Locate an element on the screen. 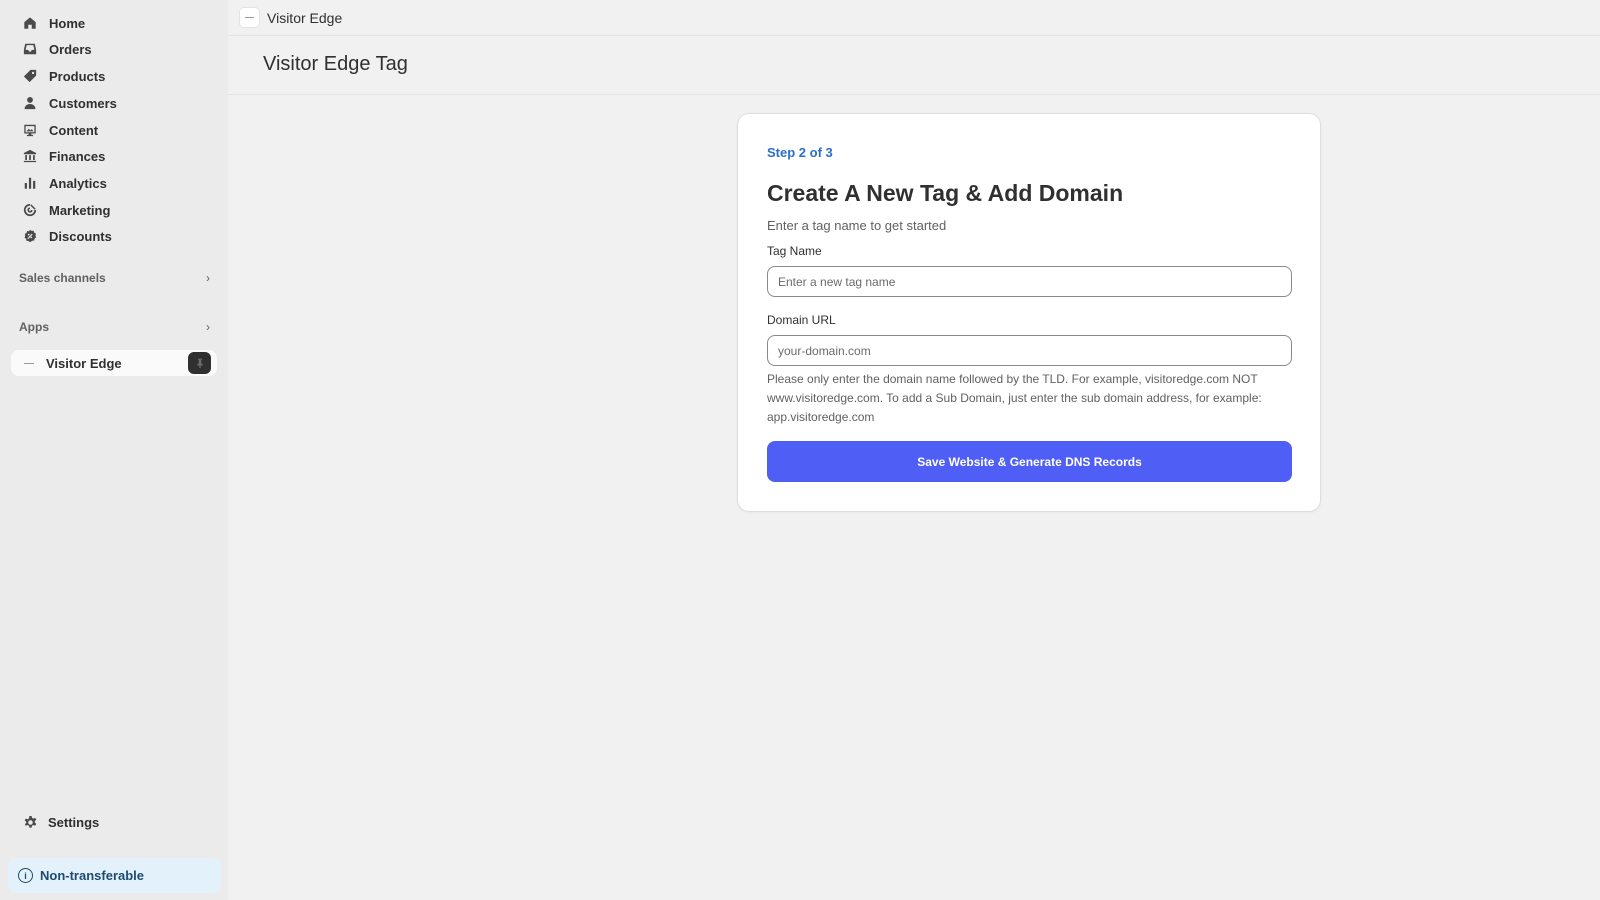 Image resolution: width=1600 pixels, height=900 pixels. sidebar-item-content: Content is located at coordinates (115, 130).